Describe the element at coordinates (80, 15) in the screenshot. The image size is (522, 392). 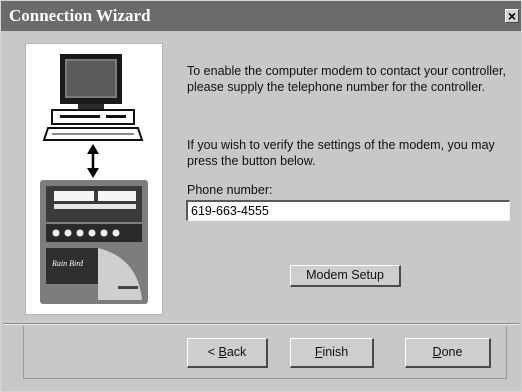
I see `window-title: Connection Wizard` at that location.